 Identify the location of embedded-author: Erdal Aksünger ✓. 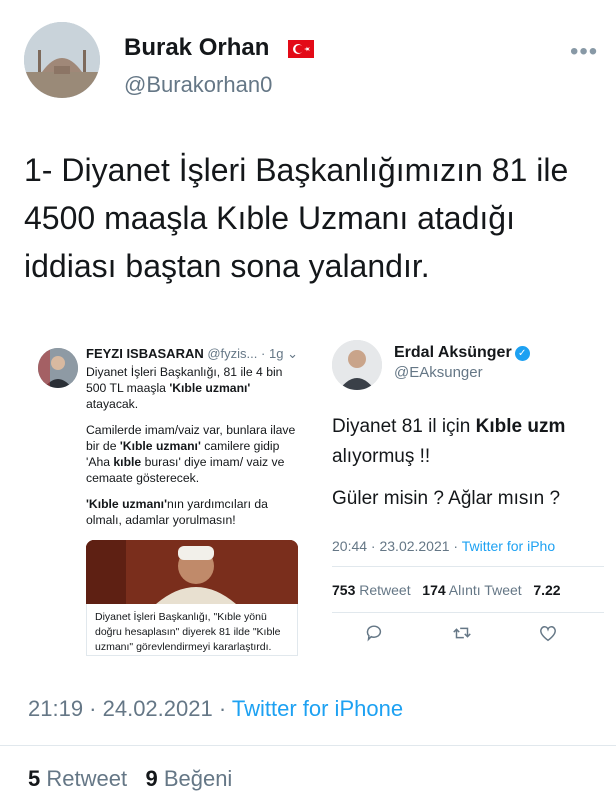
(462, 353).